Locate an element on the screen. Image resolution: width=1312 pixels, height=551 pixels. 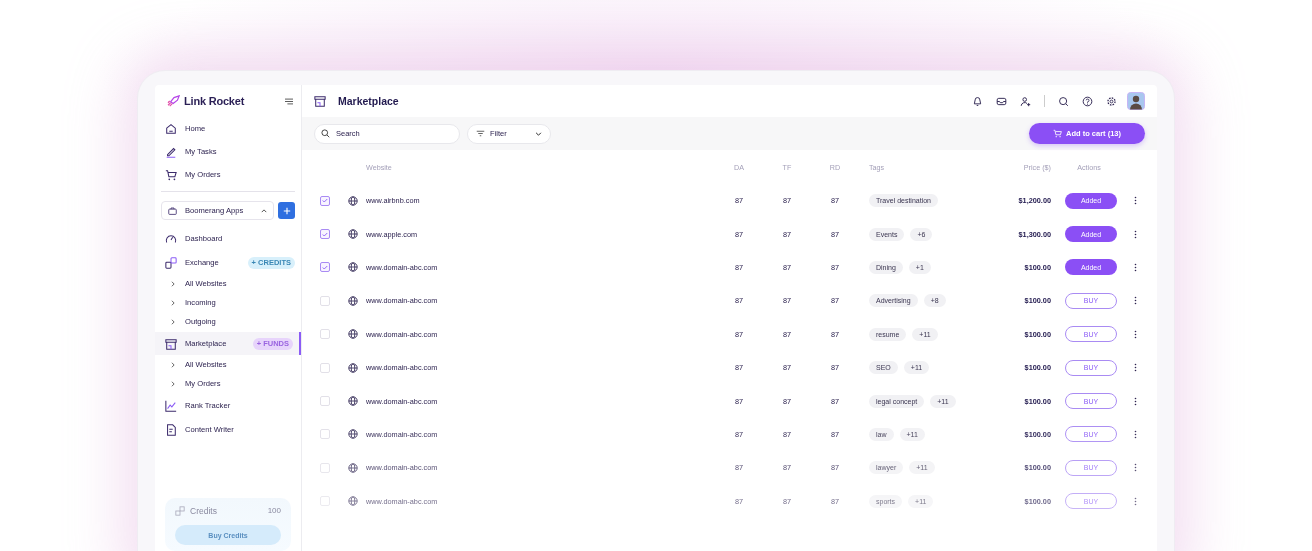
logo-text: Link Rocket is located at coordinates (214, 101).